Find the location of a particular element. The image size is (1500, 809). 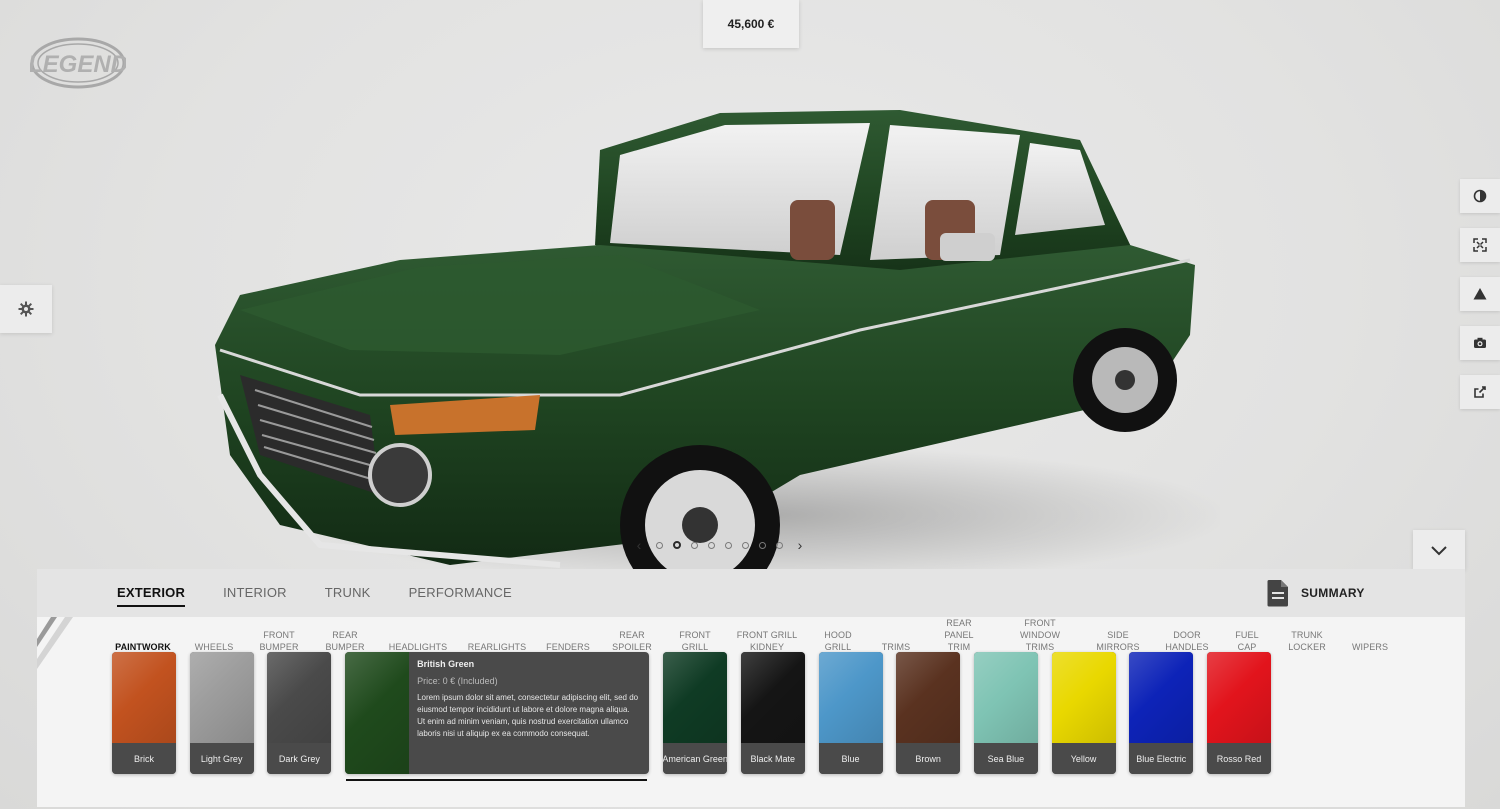

subtab-label-line: WIPERS is located at coordinates (1370, 647).